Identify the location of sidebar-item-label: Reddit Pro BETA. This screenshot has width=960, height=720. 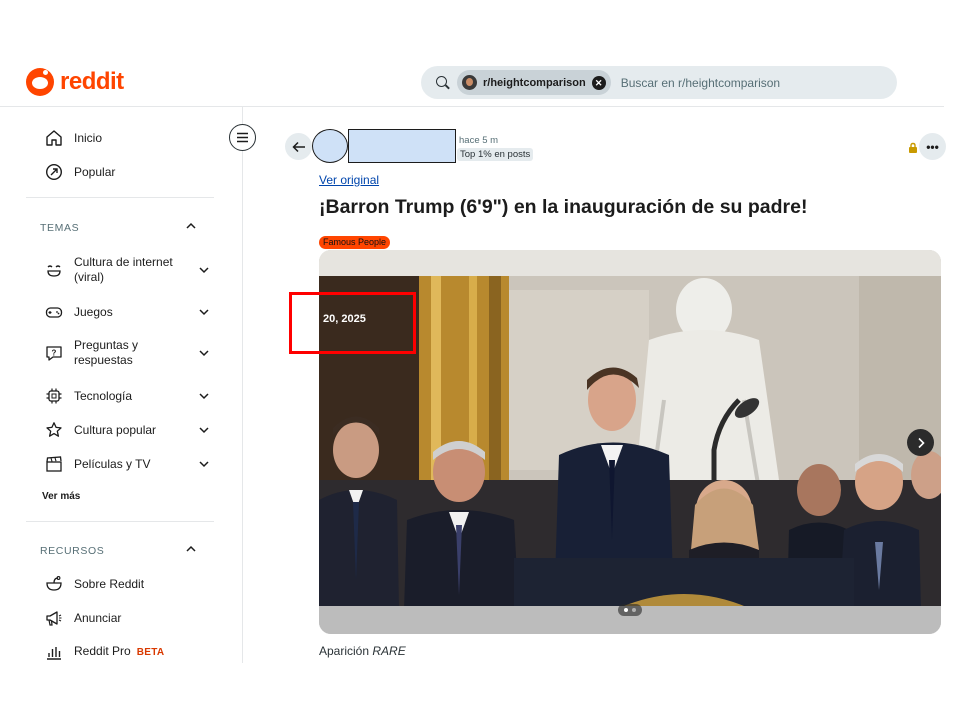
(119, 651).